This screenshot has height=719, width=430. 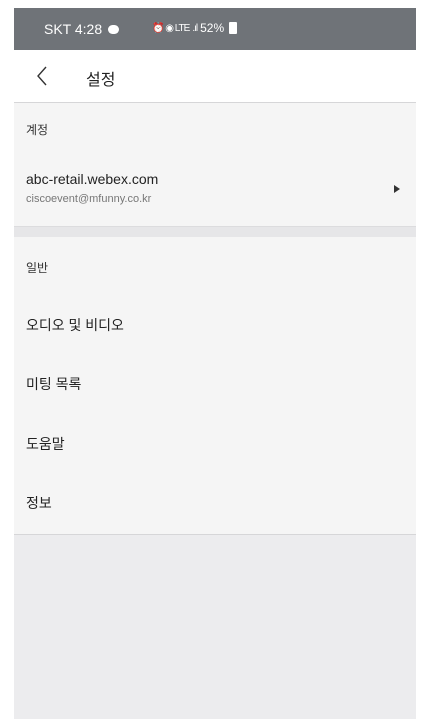 What do you see at coordinates (171, 28) in the screenshot?
I see `alarm-icon: ⏰ ◉ LTE` at bounding box center [171, 28].